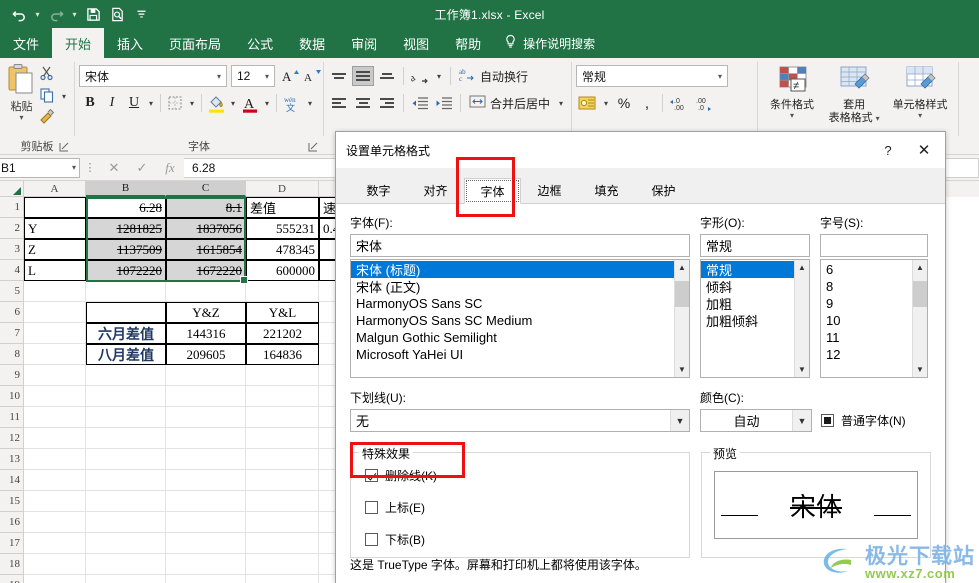  Describe the element at coordinates (291, 76) in the screenshot. I see `increase-font-size-icon: A` at that location.